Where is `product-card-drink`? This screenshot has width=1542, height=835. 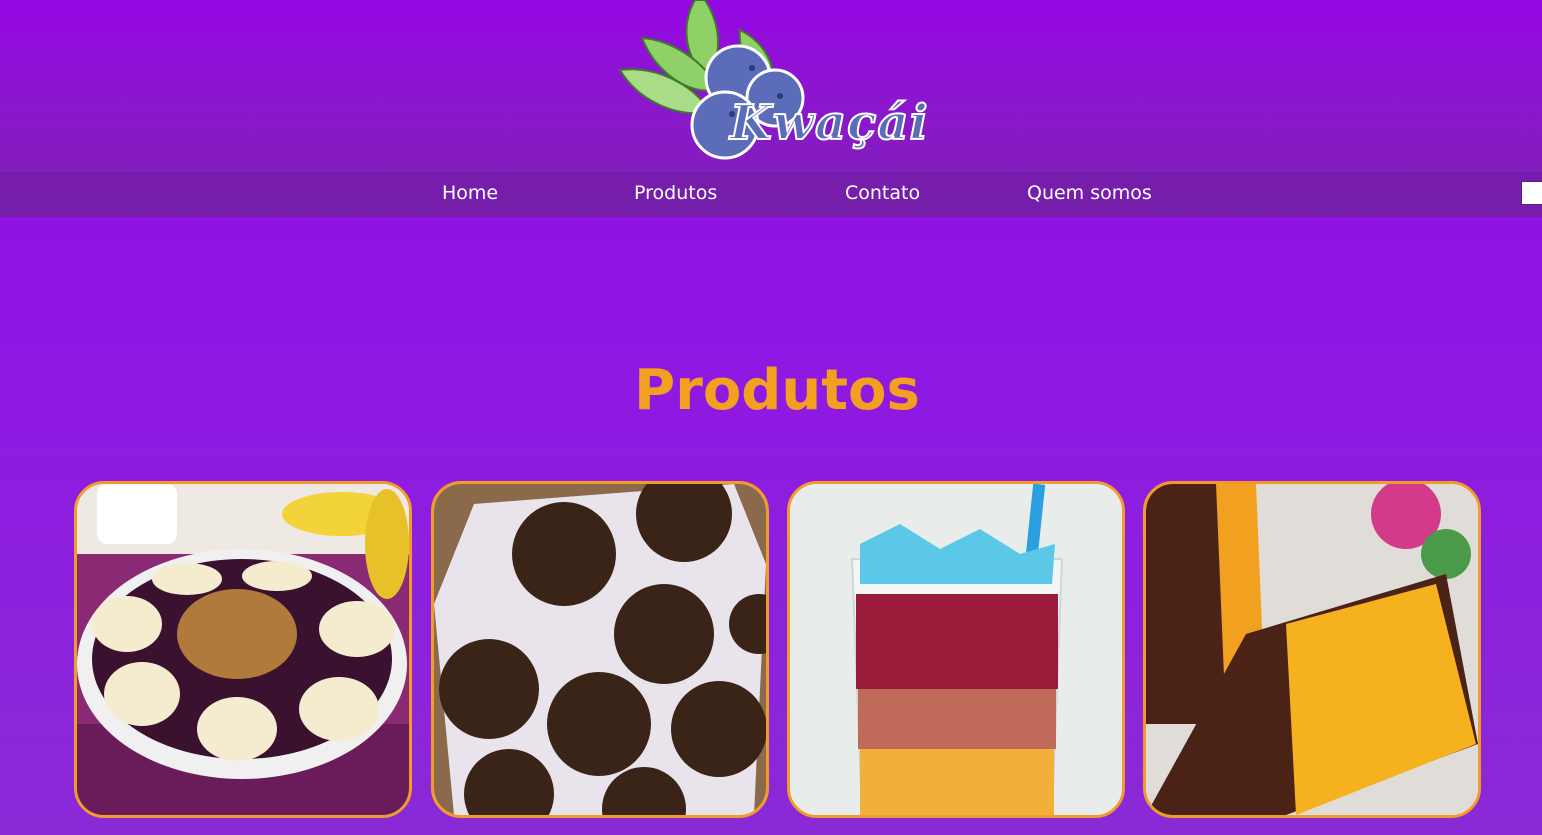 product-card-drink is located at coordinates (956, 649).